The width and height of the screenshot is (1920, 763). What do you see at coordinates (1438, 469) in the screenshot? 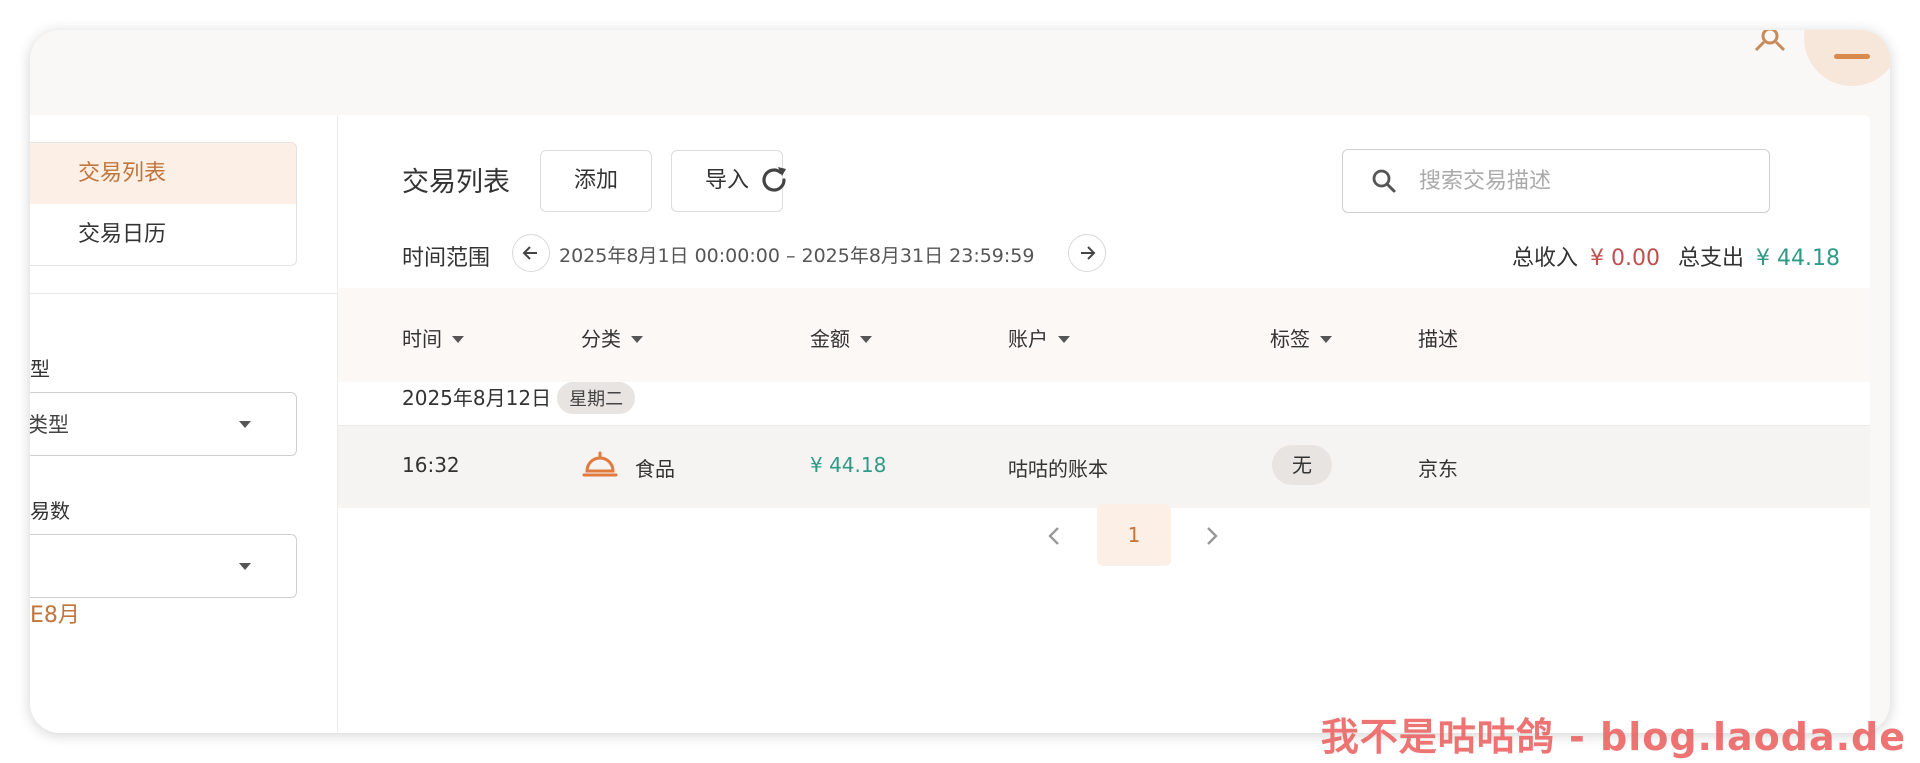
I see `row-description: 京东` at bounding box center [1438, 469].